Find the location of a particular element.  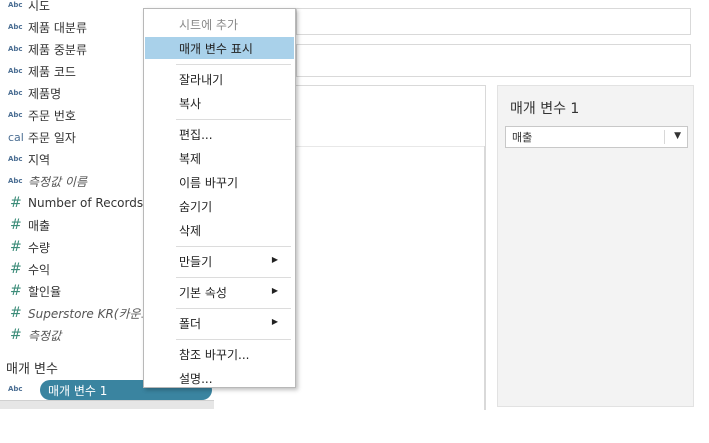

menu-item: 잘라내기 is located at coordinates (219, 79).